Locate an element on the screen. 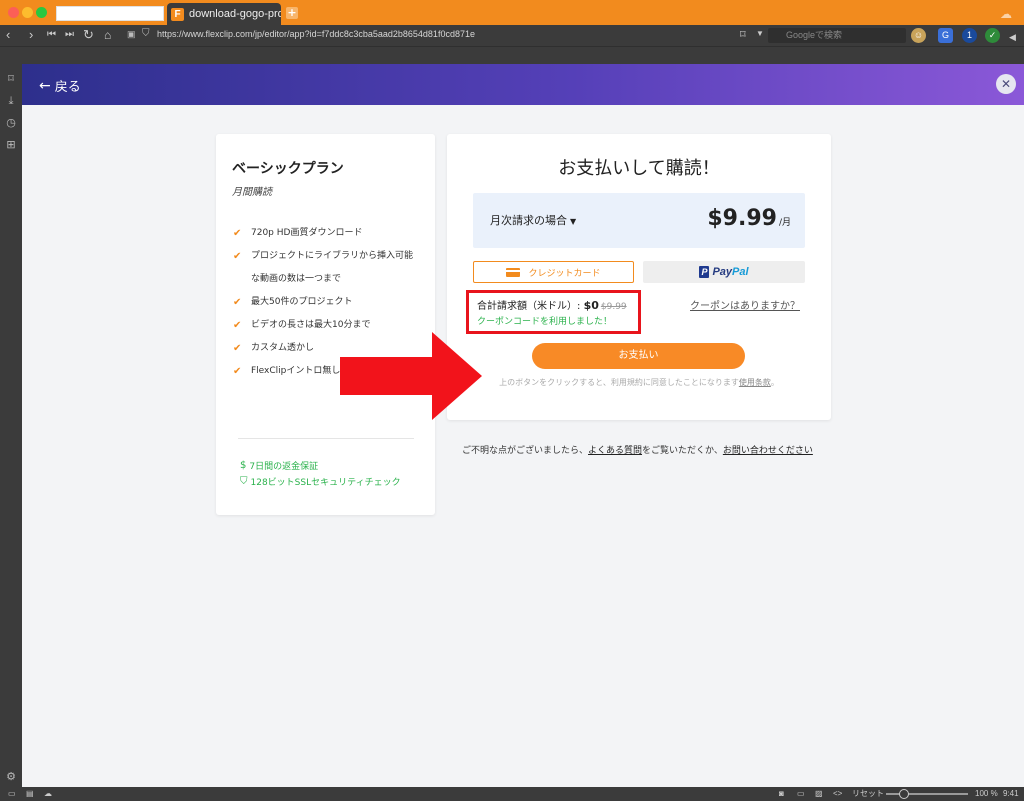 The width and height of the screenshot is (1024, 801). lock-icon: ▣ is located at coordinates (131, 34).